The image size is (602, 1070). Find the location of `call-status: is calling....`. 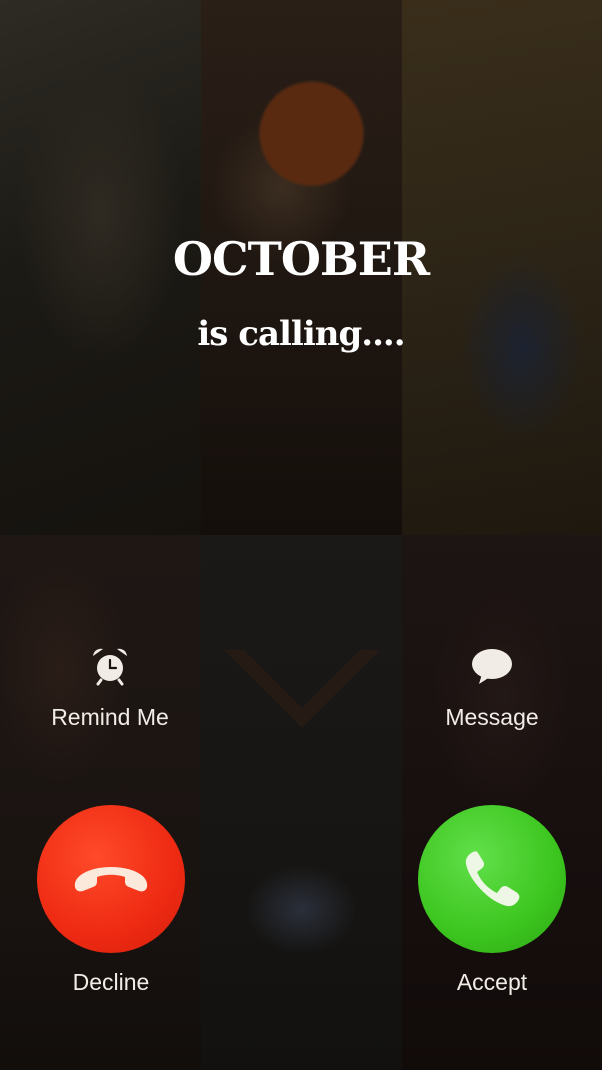

call-status: is calling.... is located at coordinates (301, 334).